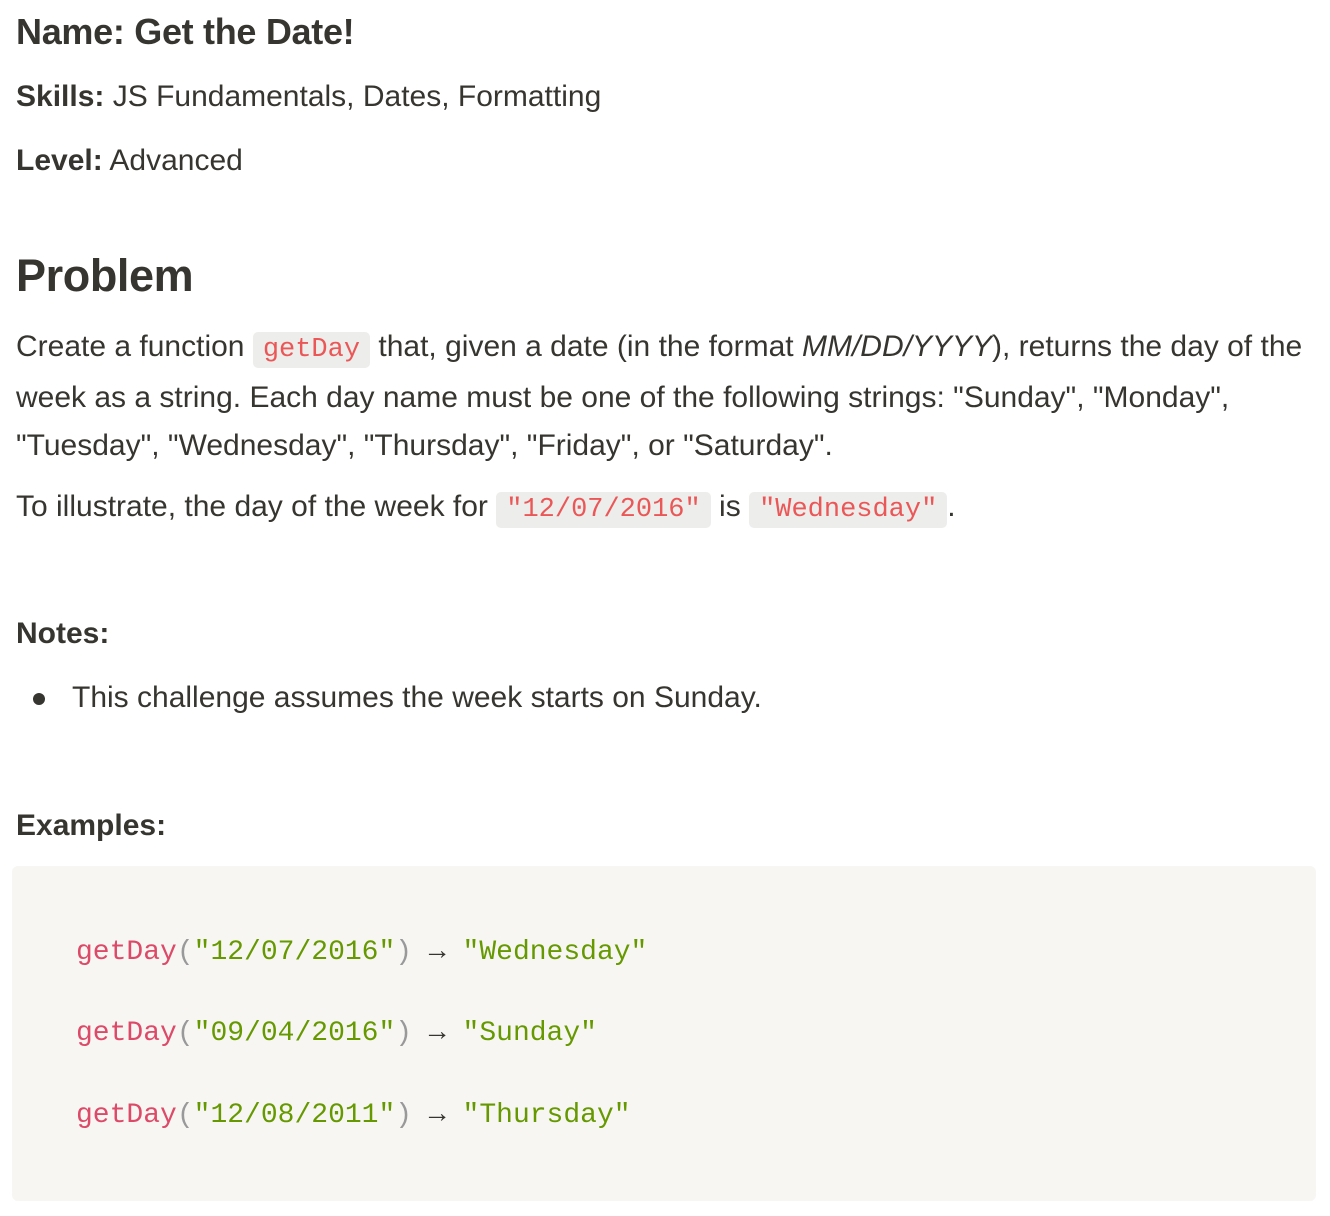  What do you see at coordinates (603, 510) in the screenshot?
I see `inline-code-date: "12/07/2016"` at bounding box center [603, 510].